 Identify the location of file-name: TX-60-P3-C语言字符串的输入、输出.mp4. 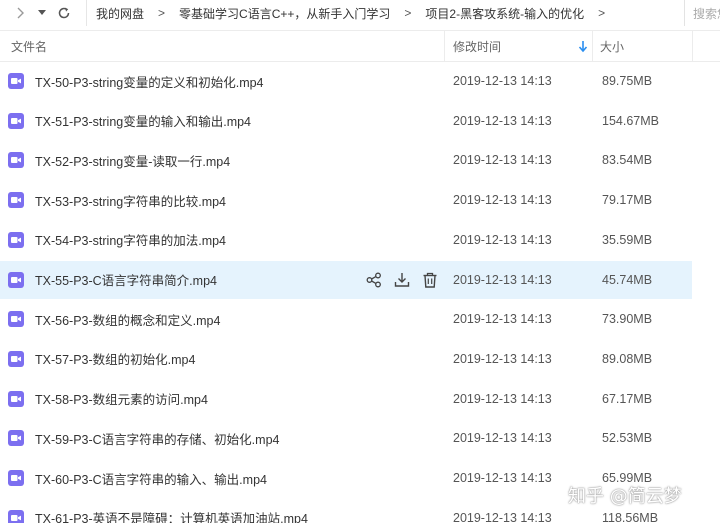
(151, 478).